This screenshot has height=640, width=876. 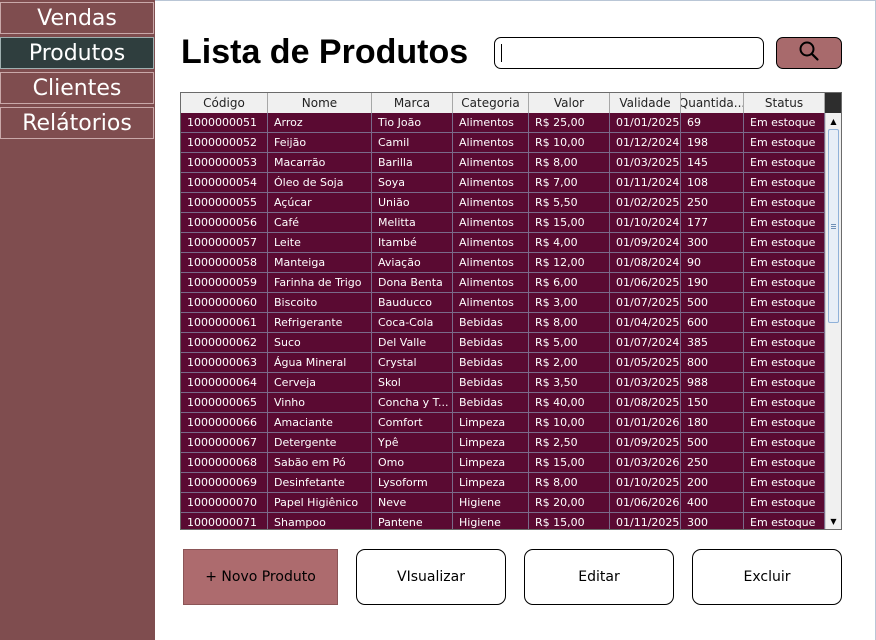 I want to click on cell-valor: R$ 8,00, so click(x=569, y=163).